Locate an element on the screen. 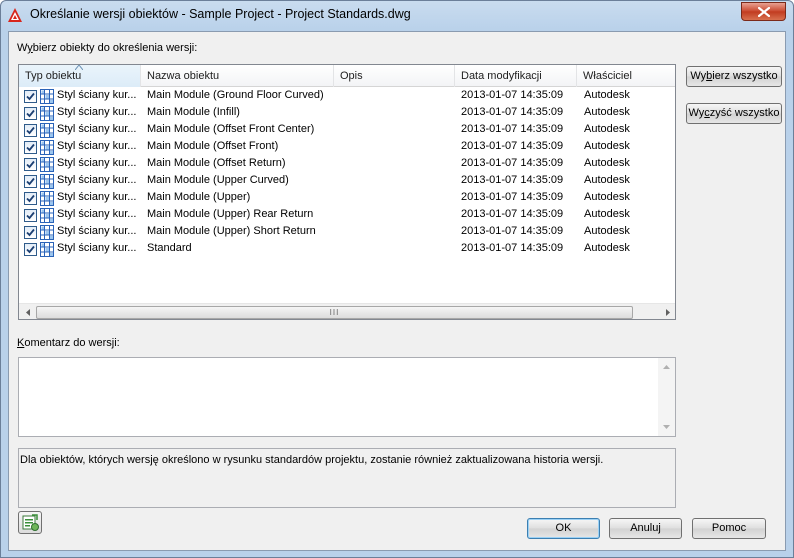 This screenshot has height=558, width=794. clear-all-button: Wyczyść wszystko is located at coordinates (734, 113).